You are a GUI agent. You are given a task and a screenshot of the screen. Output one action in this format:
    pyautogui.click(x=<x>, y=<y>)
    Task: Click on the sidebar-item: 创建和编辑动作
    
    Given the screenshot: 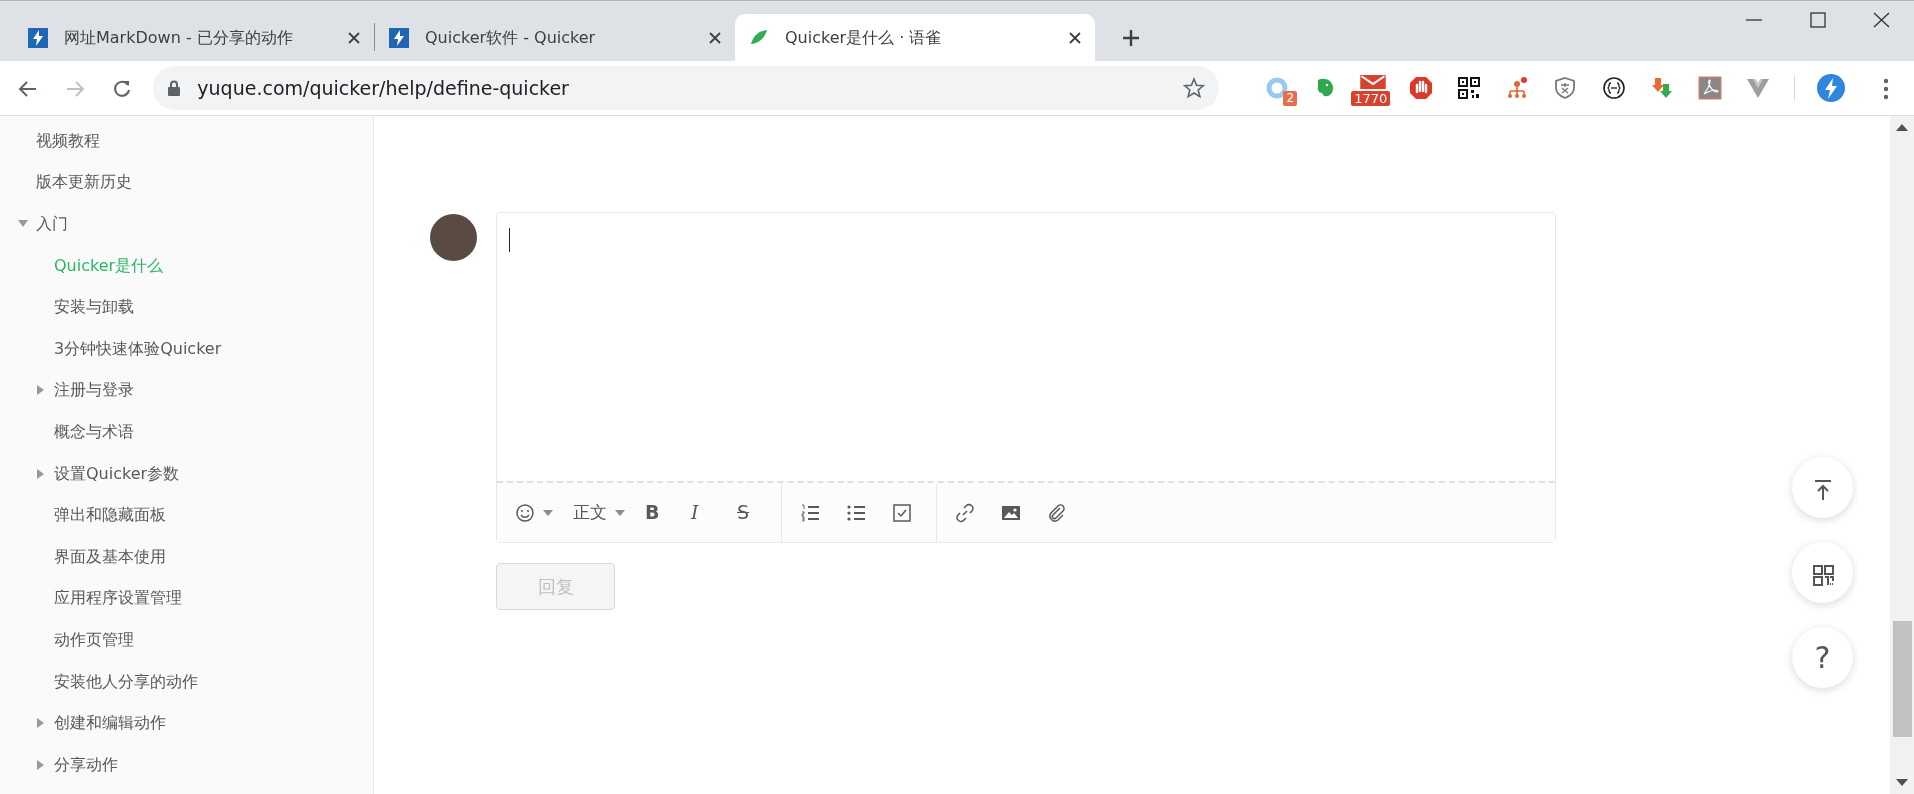 What is the action you would take?
    pyautogui.click(x=110, y=723)
    